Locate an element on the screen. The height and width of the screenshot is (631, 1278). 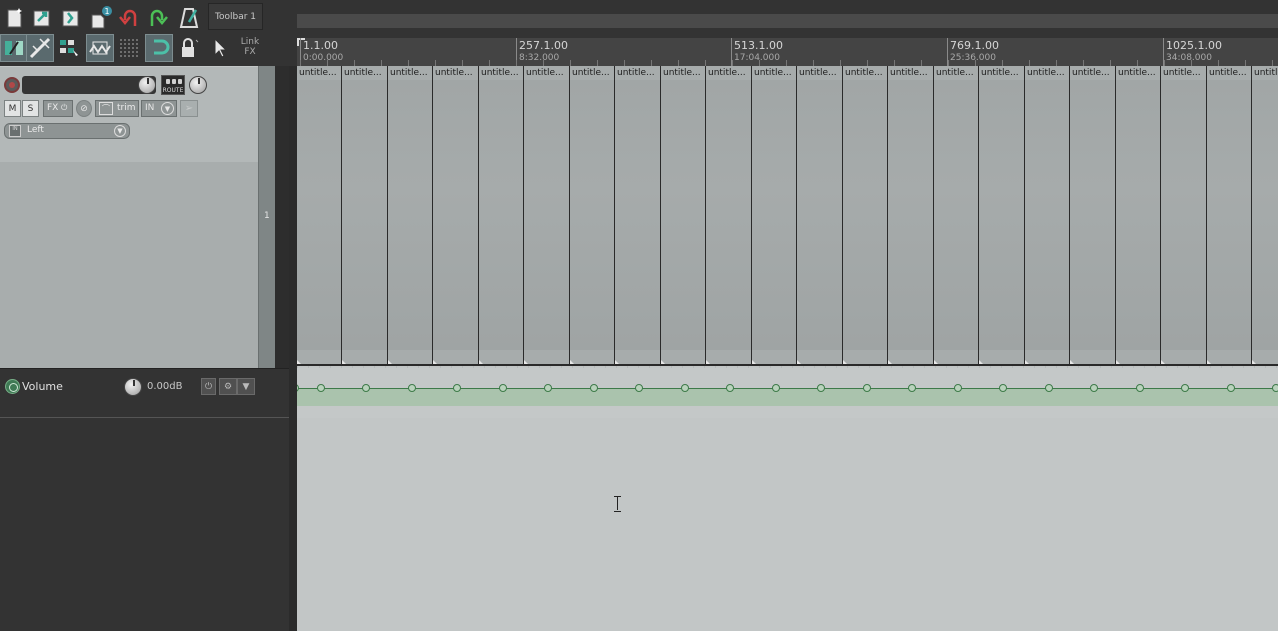
new-project-icon is located at coordinates (15, 18).